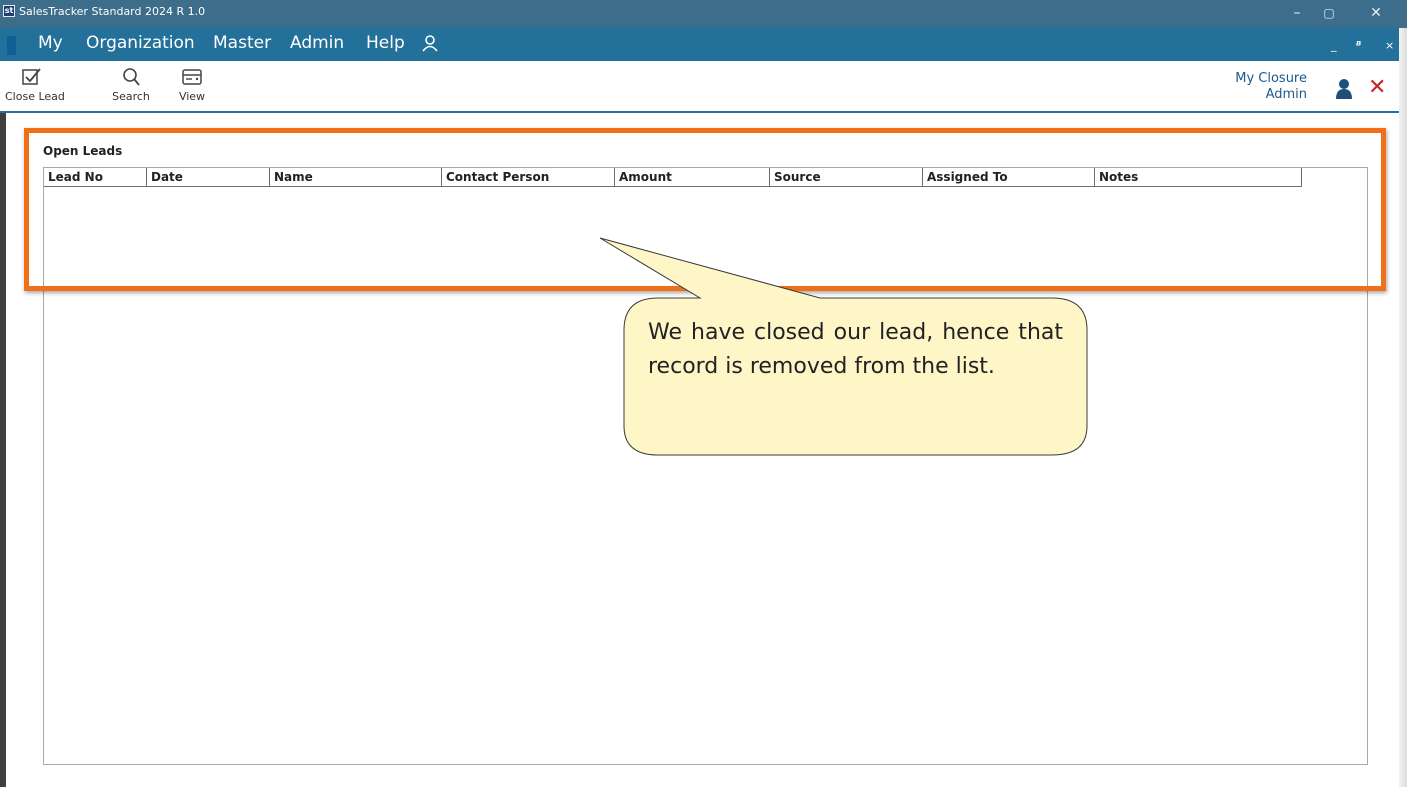 The height and width of the screenshot is (787, 1407). Describe the element at coordinates (317, 43) in the screenshot. I see `menu-item-admin: Admin` at that location.